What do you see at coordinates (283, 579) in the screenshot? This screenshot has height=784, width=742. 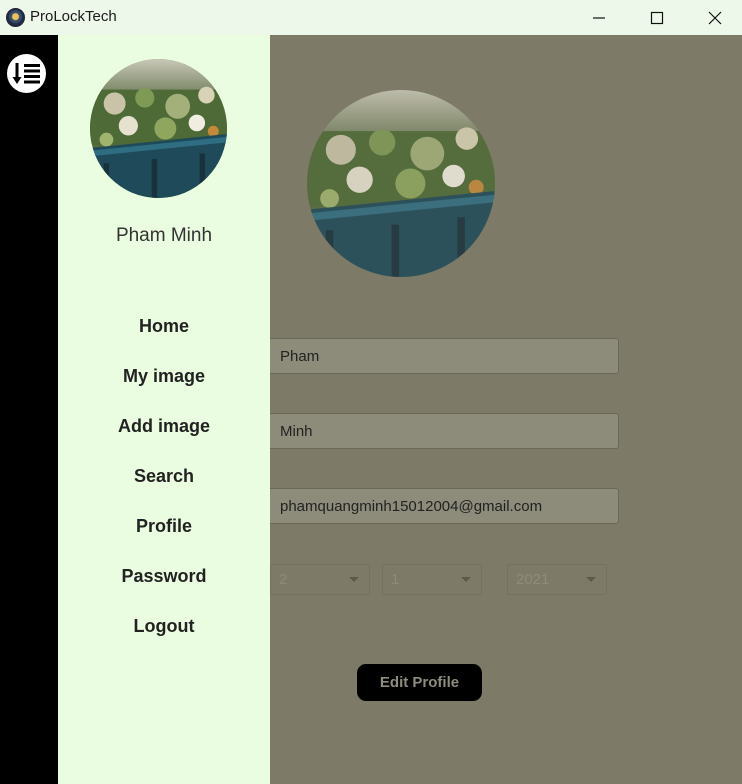 I see `birth-day-value: 2` at bounding box center [283, 579].